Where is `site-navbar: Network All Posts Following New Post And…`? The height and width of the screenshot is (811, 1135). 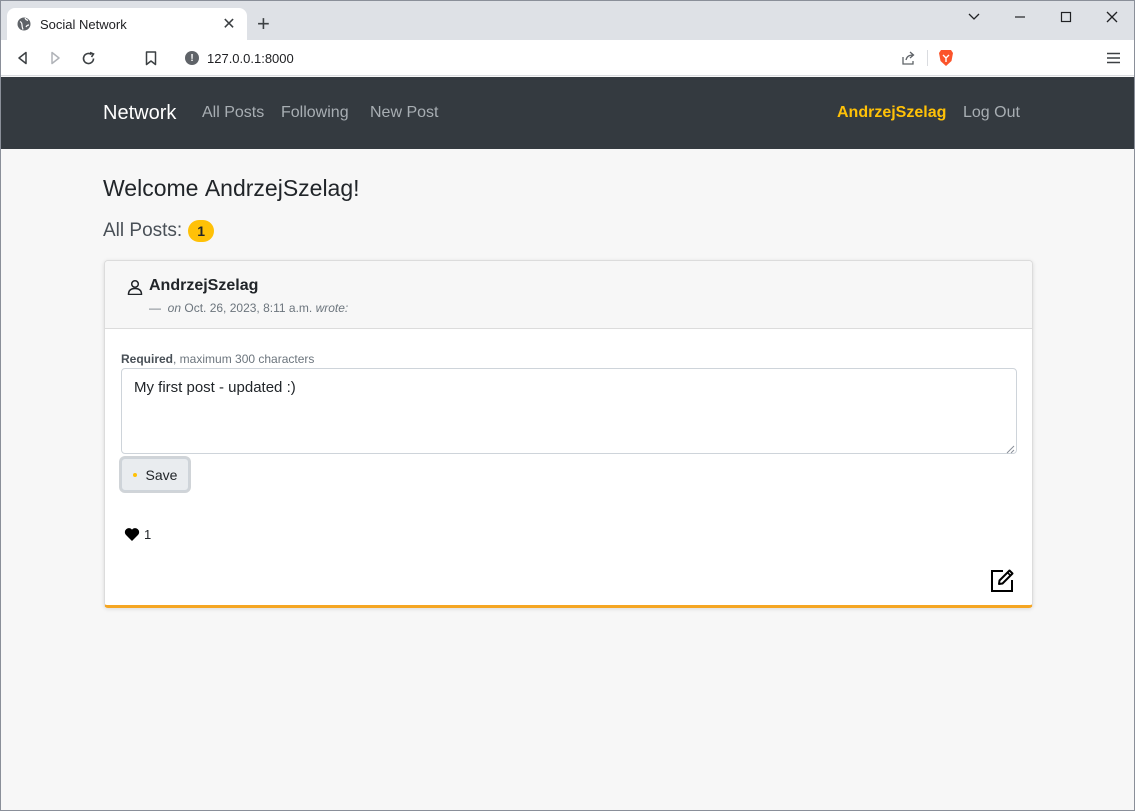 site-navbar: Network All Posts Following New Post And… is located at coordinates (567, 113).